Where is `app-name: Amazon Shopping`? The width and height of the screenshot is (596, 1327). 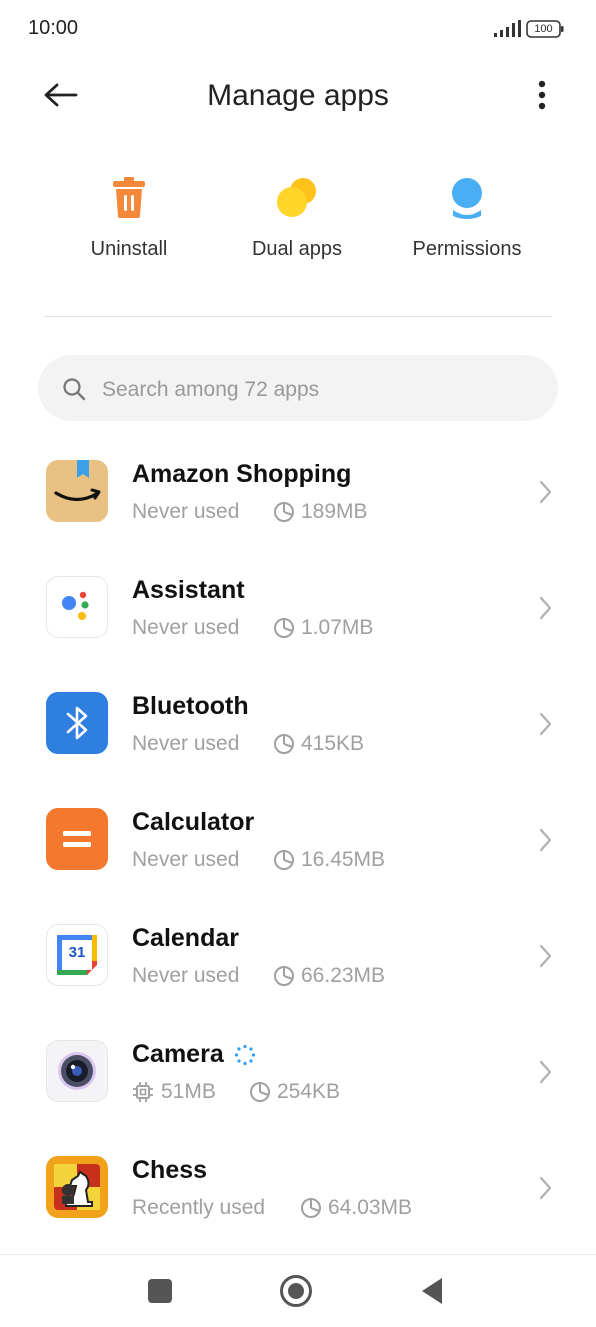 app-name: Amazon Shopping is located at coordinates (242, 474).